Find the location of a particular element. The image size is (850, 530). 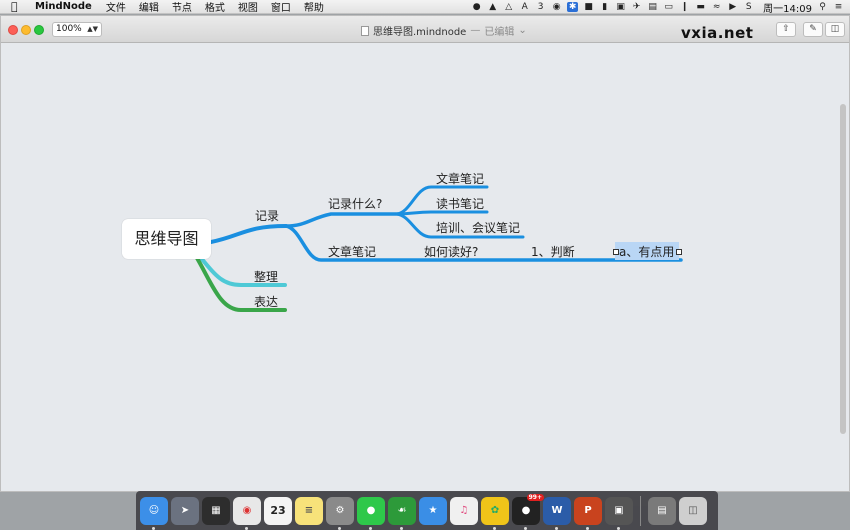

app-menu: MindNode is located at coordinates (63, 6).